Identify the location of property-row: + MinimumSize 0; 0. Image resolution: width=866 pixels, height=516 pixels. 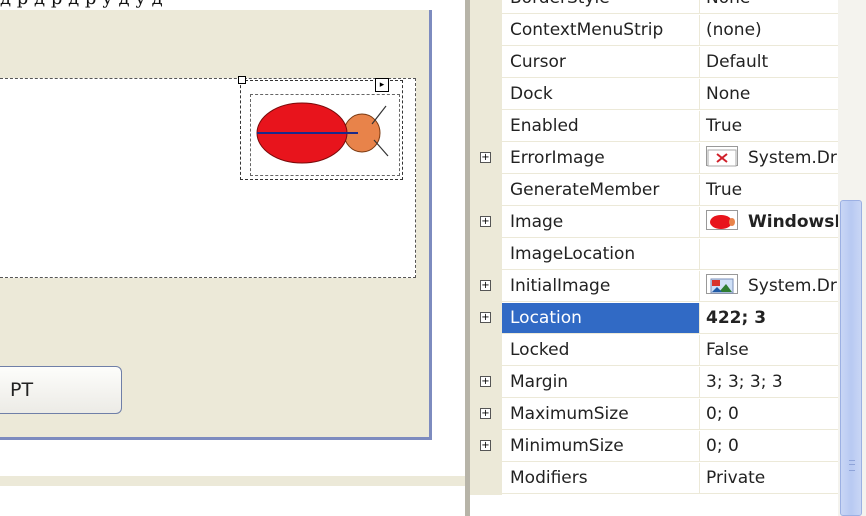
(668, 447).